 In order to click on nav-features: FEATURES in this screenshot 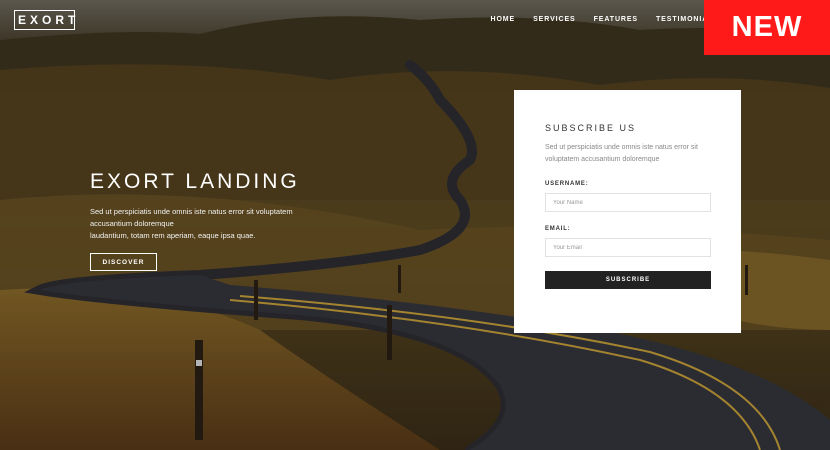, I will do `click(616, 19)`.